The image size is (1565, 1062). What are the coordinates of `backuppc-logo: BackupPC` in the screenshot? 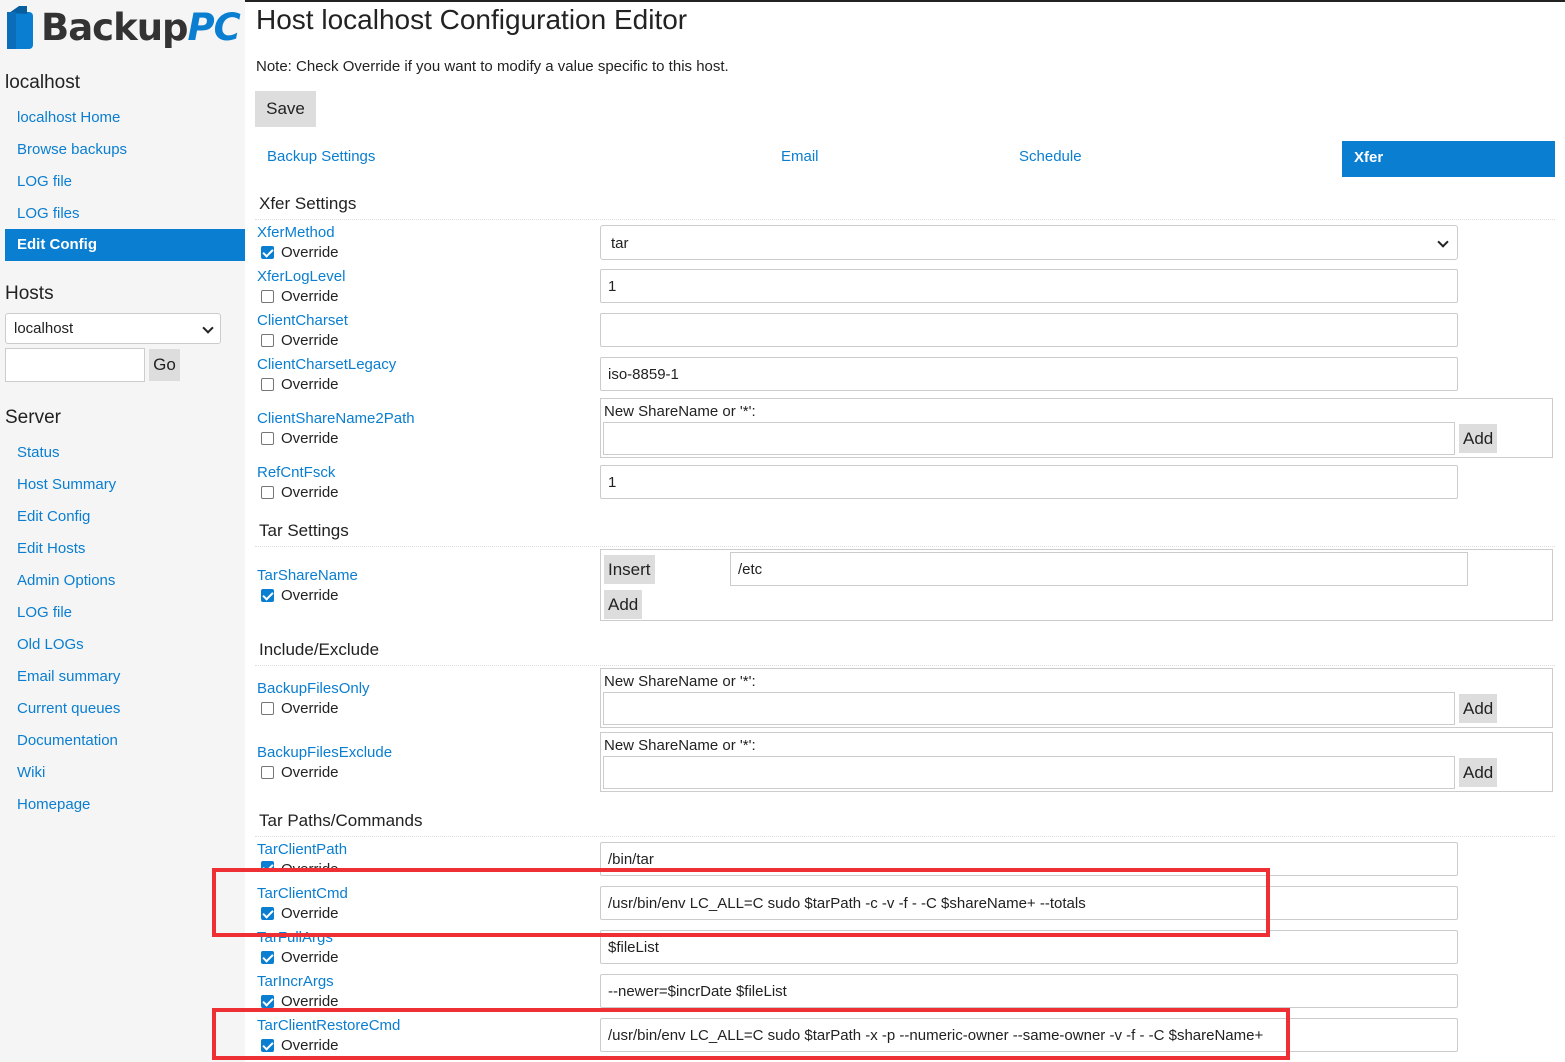 It's located at (123, 27).